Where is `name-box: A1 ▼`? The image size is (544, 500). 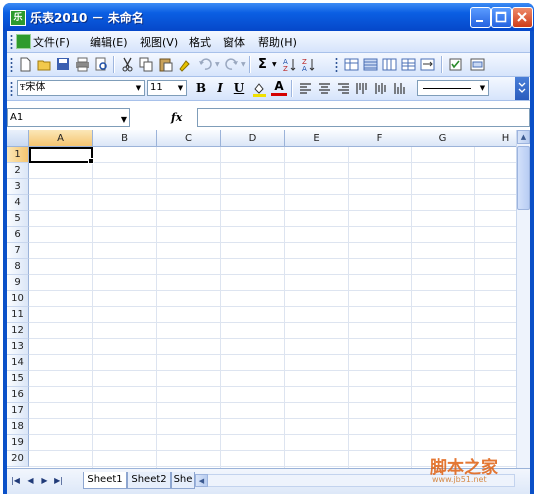 name-box: A1 ▼ is located at coordinates (68, 117).